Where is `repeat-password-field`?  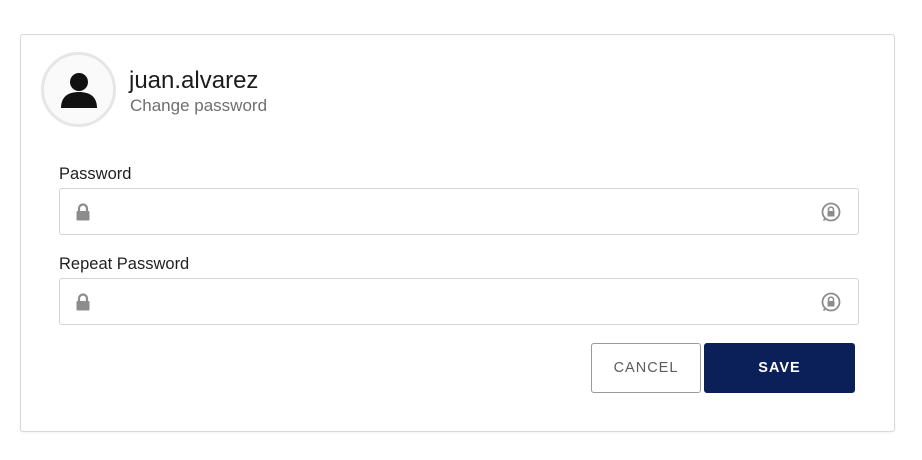 repeat-password-field is located at coordinates (459, 301).